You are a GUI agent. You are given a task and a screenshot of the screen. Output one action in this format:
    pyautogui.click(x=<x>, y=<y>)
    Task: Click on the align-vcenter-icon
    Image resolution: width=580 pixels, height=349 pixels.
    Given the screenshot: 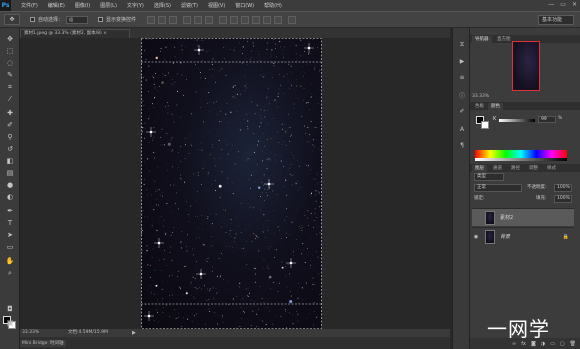 What is the action you would take?
    pyautogui.click(x=162, y=19)
    